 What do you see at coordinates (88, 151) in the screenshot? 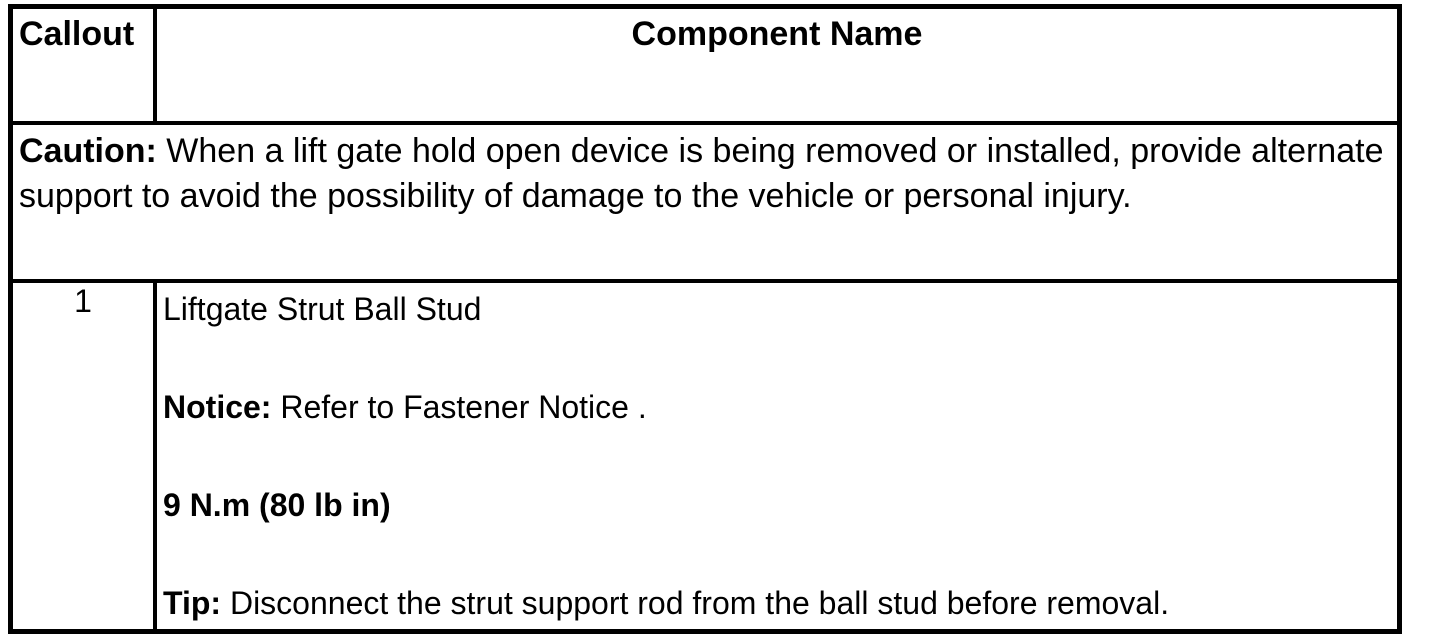
I see `caution-label: Caution:` at bounding box center [88, 151].